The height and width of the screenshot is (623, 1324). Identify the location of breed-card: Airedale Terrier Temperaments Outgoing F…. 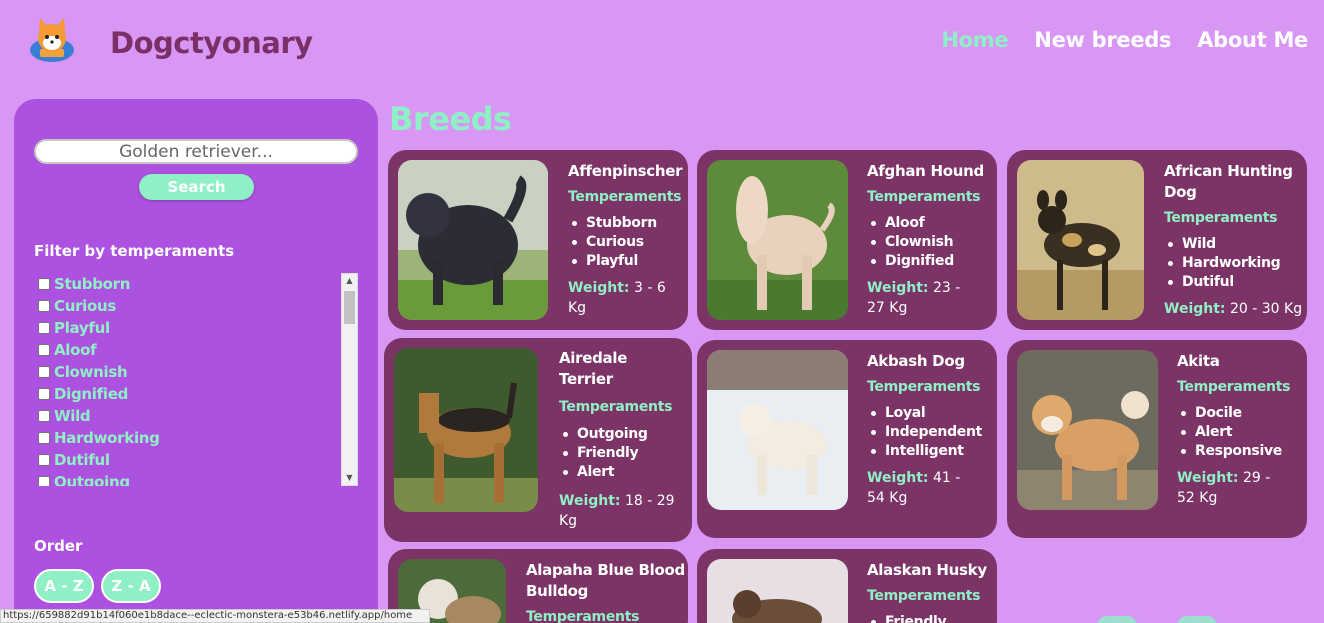
(538, 440).